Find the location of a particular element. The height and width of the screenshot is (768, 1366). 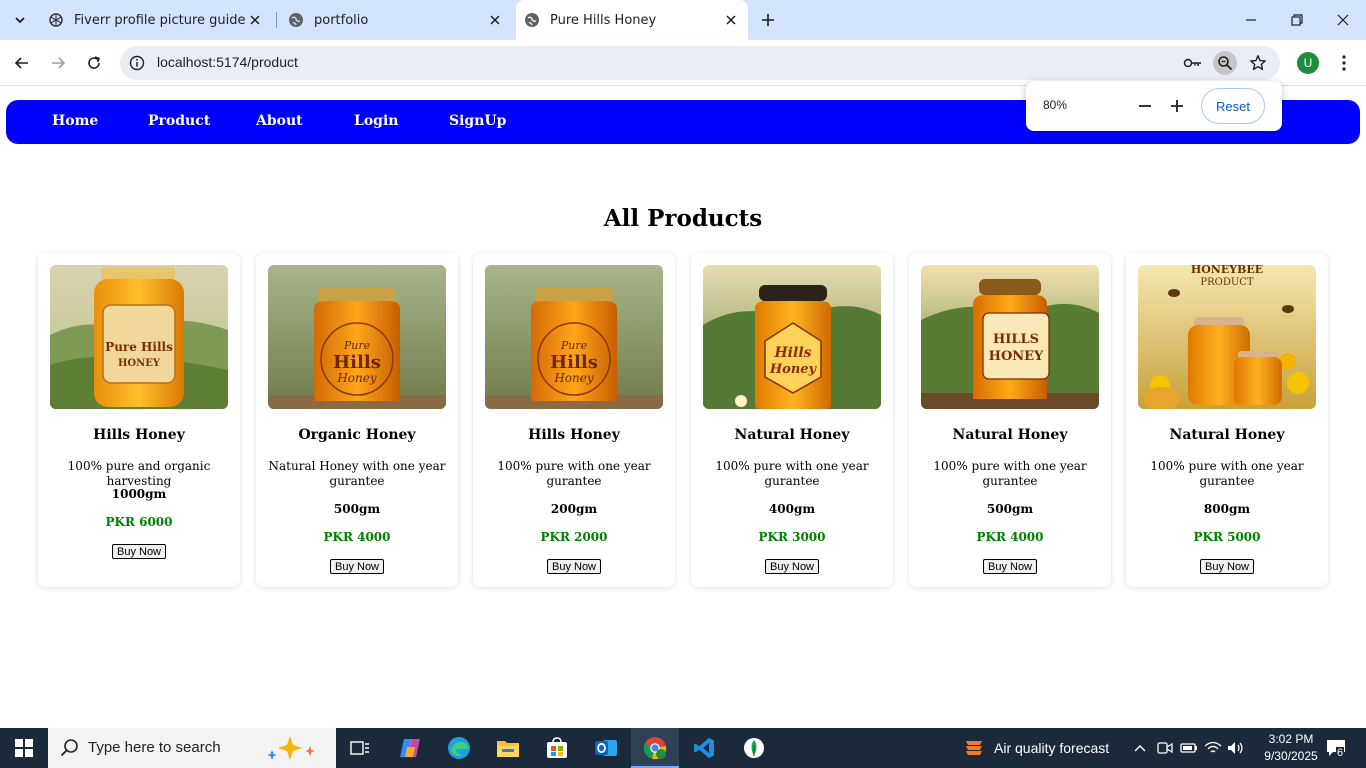

site-info-icon is located at coordinates (137, 63).